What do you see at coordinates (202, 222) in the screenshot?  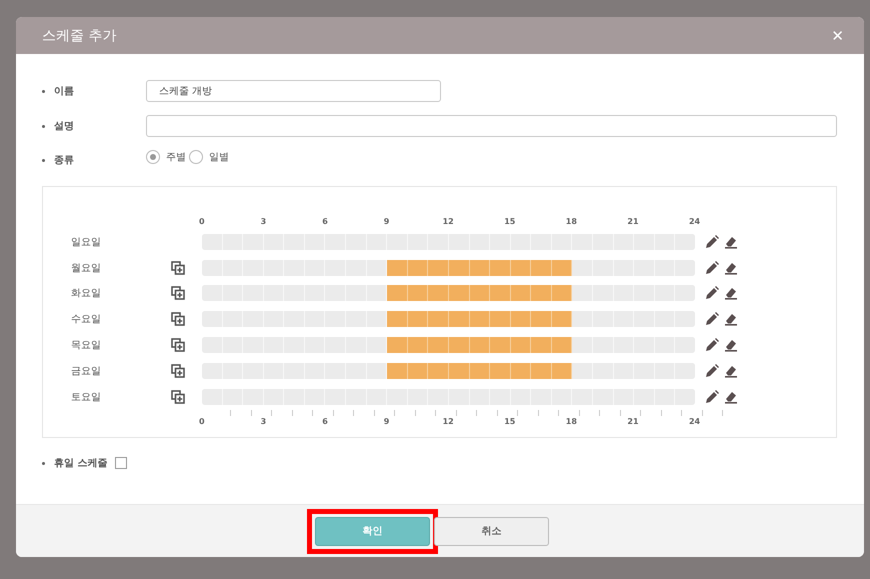 I see `axis-label: 0` at bounding box center [202, 222].